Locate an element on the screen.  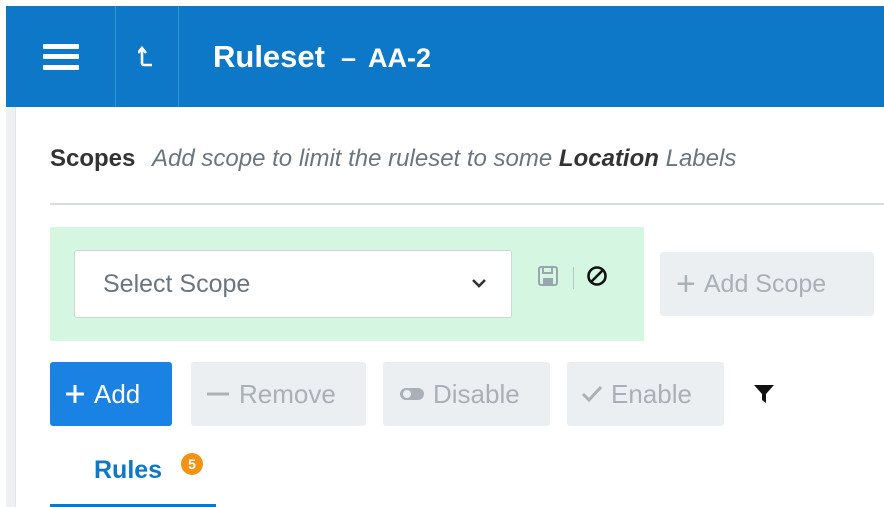
tab-rules-label: Rules is located at coordinates (128, 470).